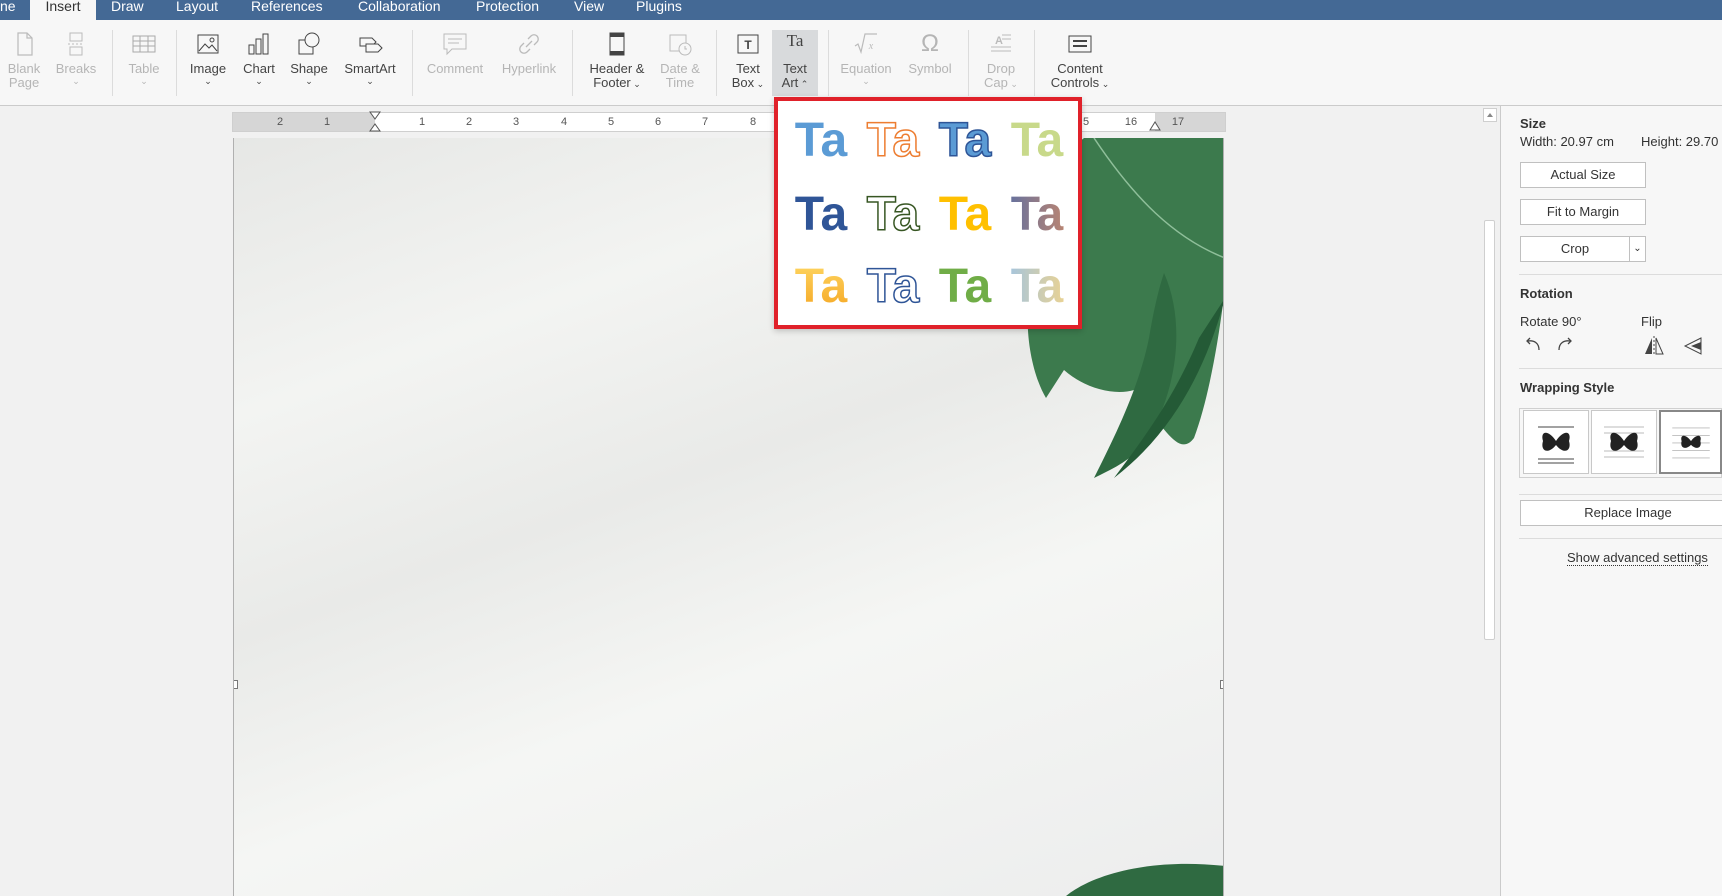 This screenshot has width=1722, height=896. What do you see at coordinates (236, 684) in the screenshot?
I see `resize-handle-left` at bounding box center [236, 684].